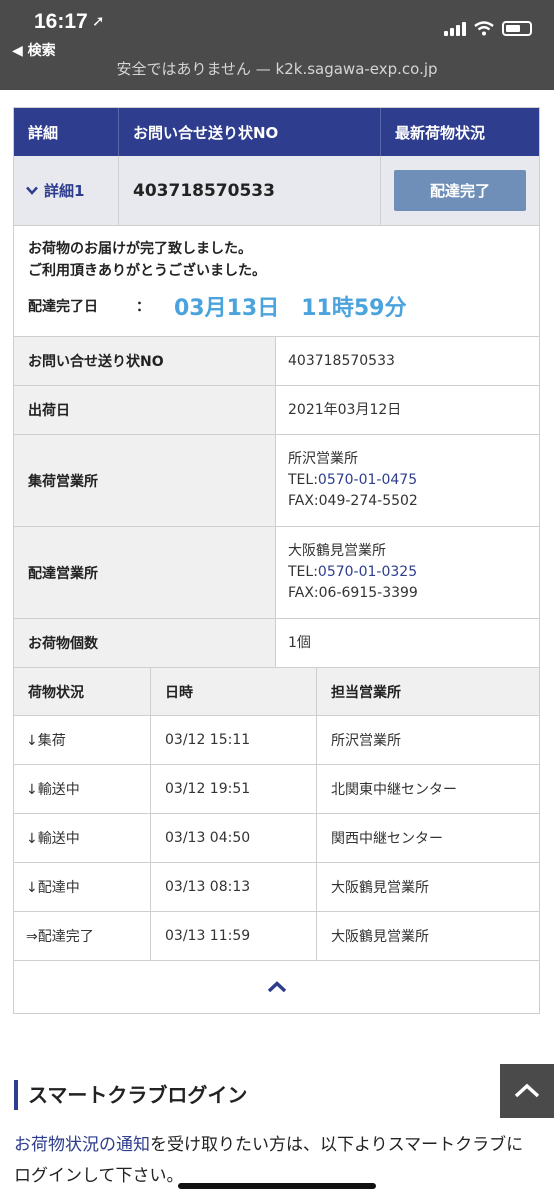  Describe the element at coordinates (234, 838) in the screenshot. I see `history-time: 03/13 04:50` at that location.